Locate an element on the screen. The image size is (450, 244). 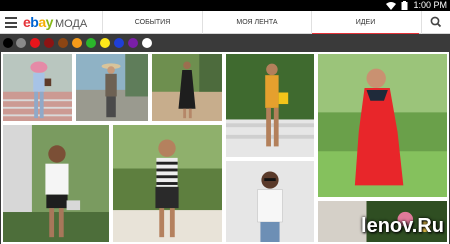
color-swatch-orange is located at coordinates (77, 43).